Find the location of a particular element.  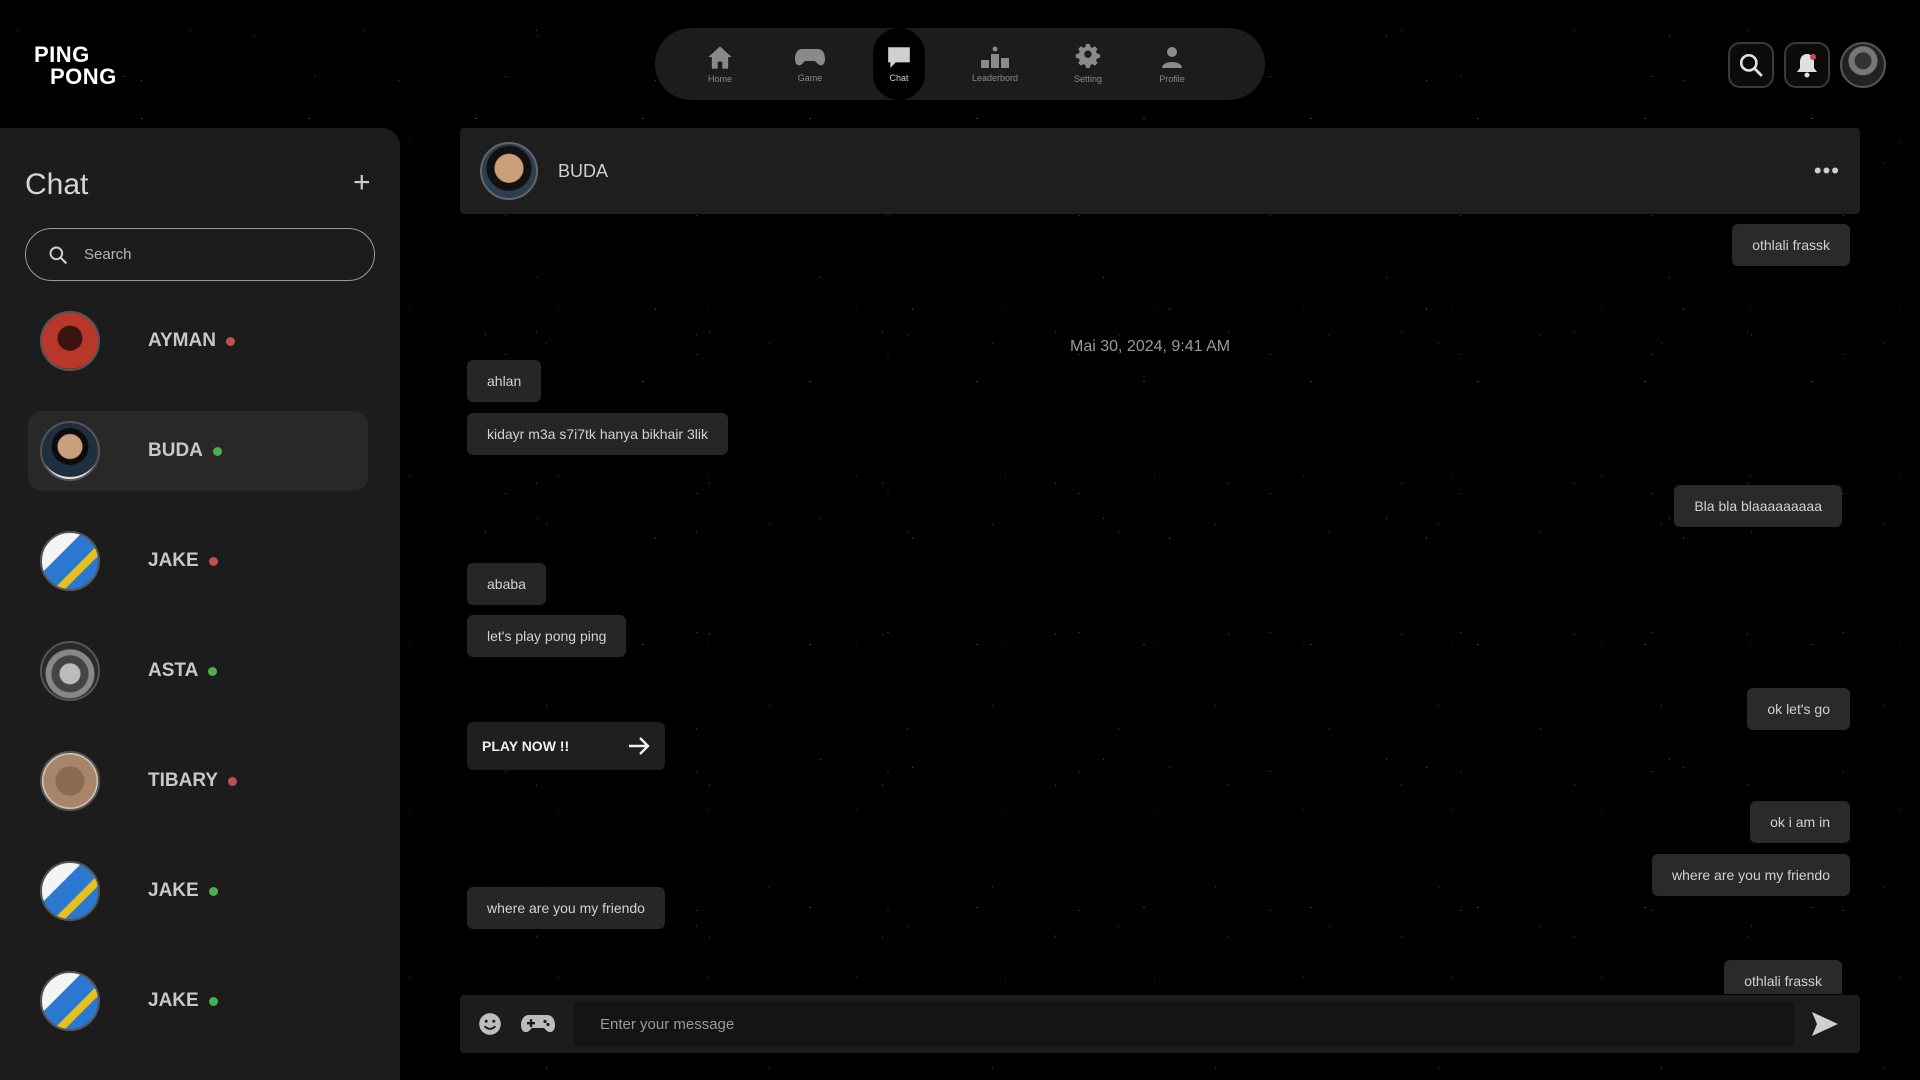

emoji-icon is located at coordinates (490, 1024).